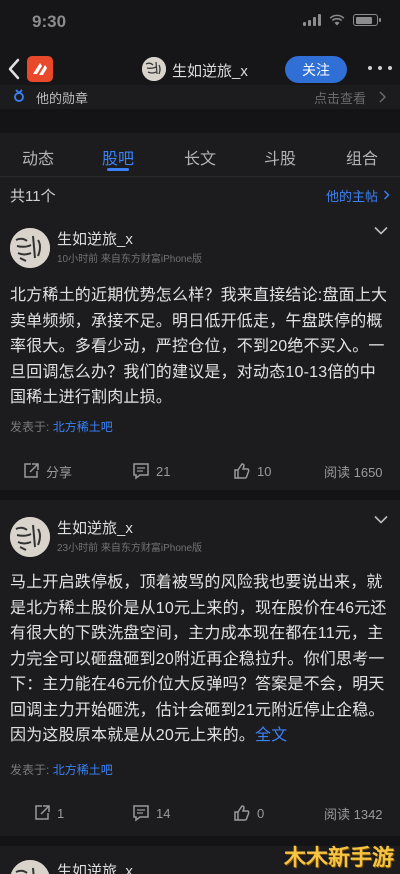  Describe the element at coordinates (62, 98) in the screenshot. I see `medal-label: 他的勋章` at that location.